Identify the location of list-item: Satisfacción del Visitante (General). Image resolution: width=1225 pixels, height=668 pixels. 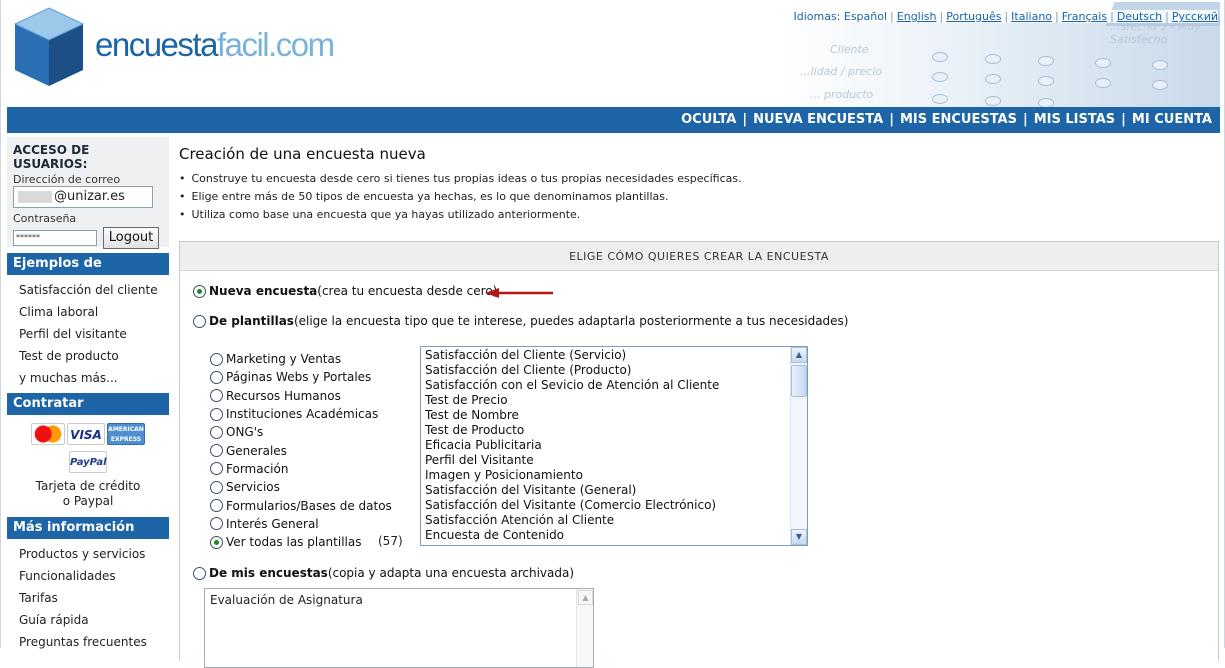
(616, 490).